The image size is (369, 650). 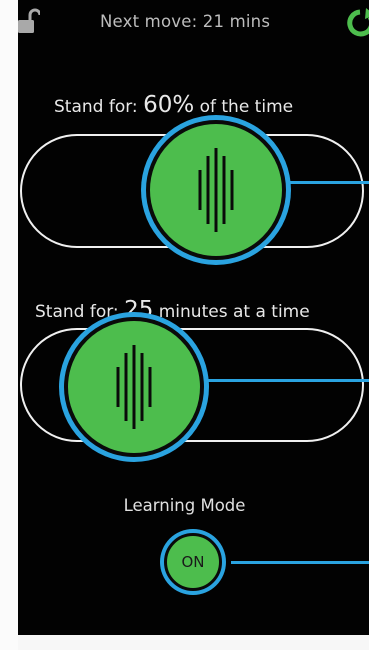 I want to click on next-move-label: Next move:, so click(x=149, y=21).